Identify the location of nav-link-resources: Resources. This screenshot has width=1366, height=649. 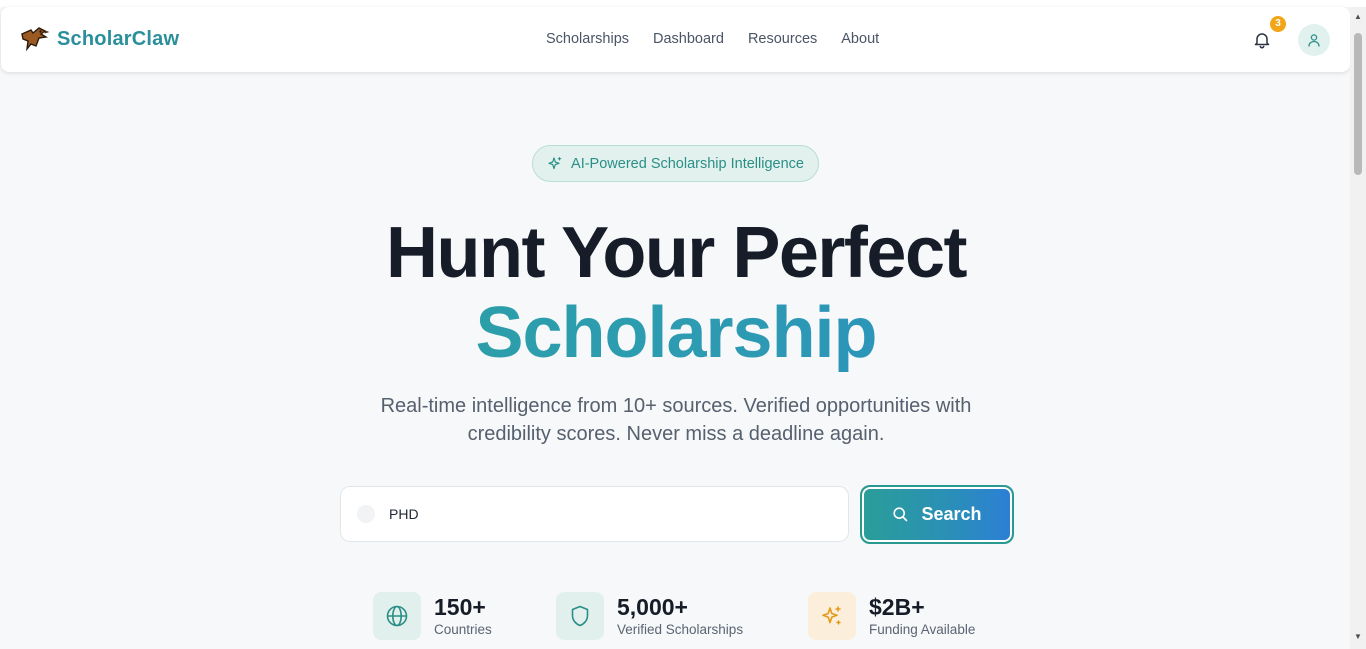
(782, 39).